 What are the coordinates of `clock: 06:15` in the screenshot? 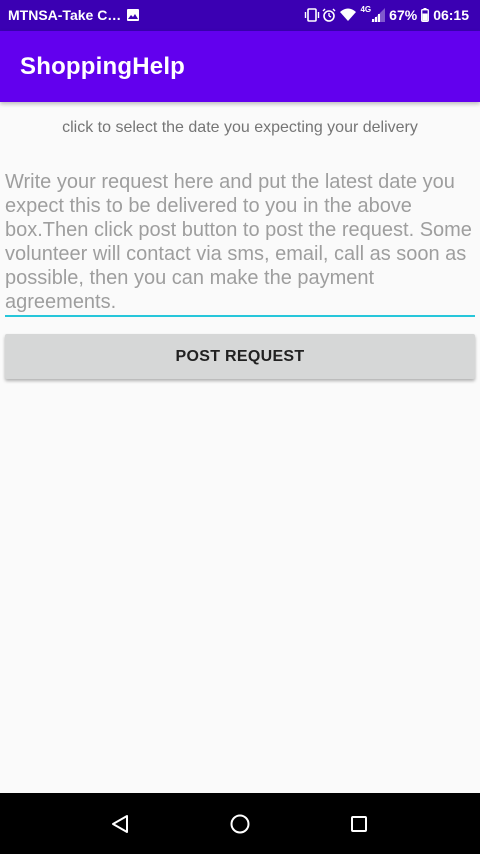 It's located at (451, 15).